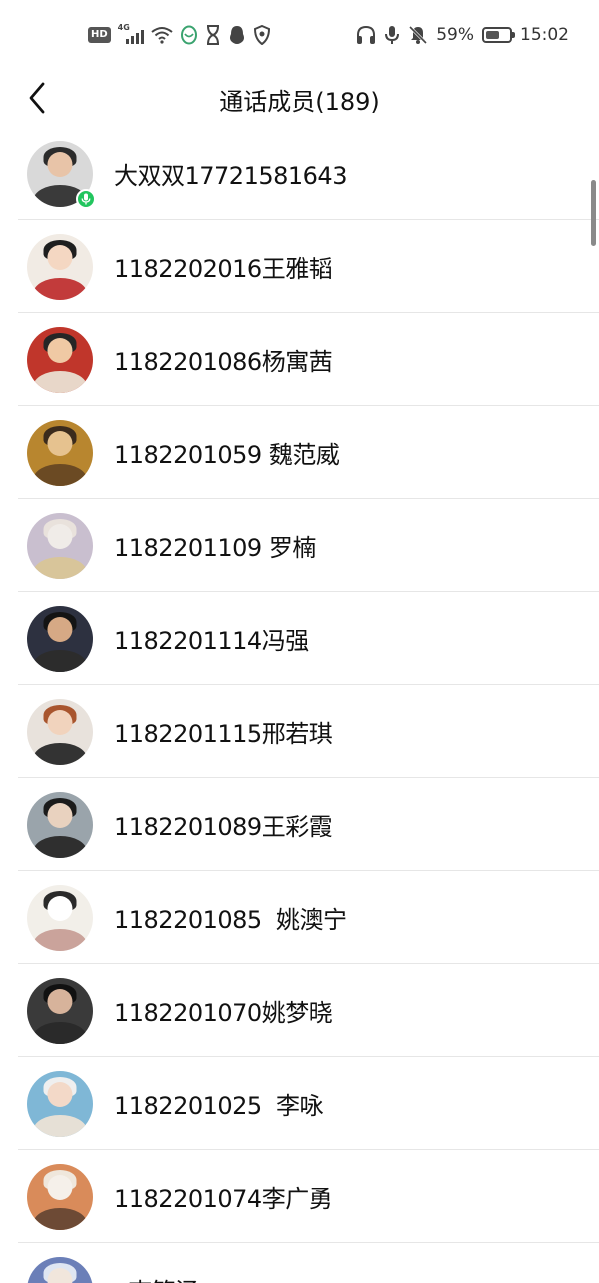 The image size is (599, 1283). I want to click on status-bar: HD 4G 59% 15:02, so click(299, 35).